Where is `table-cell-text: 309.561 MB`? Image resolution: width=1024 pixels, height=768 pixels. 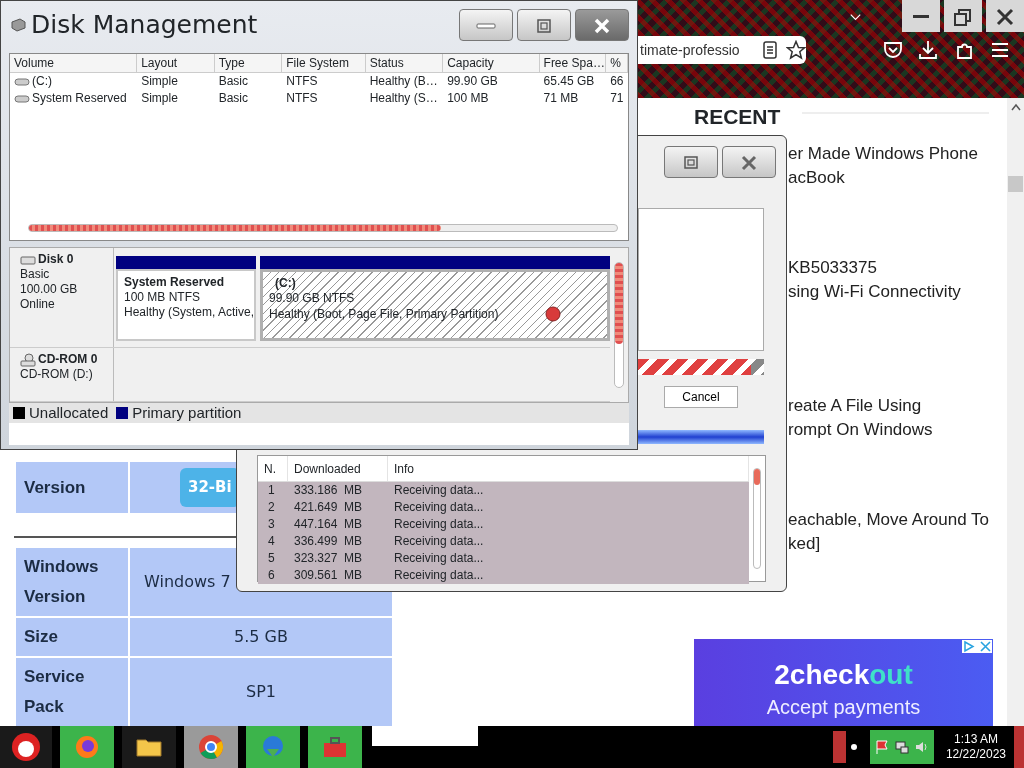 table-cell-text: 309.561 MB is located at coordinates (328, 575).